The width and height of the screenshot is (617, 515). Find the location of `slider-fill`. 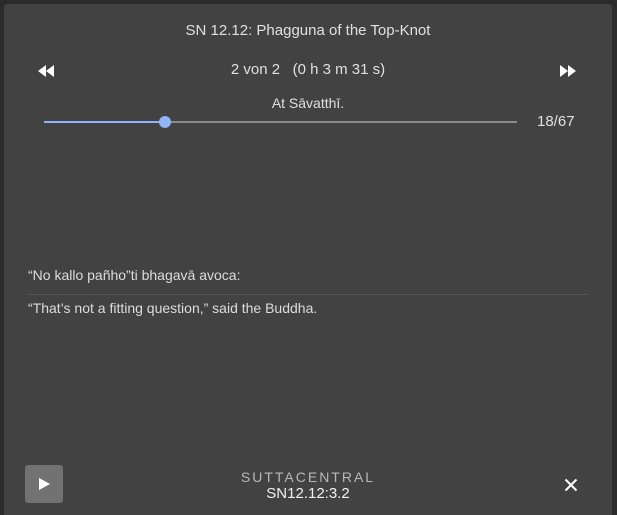

slider-fill is located at coordinates (104, 122).